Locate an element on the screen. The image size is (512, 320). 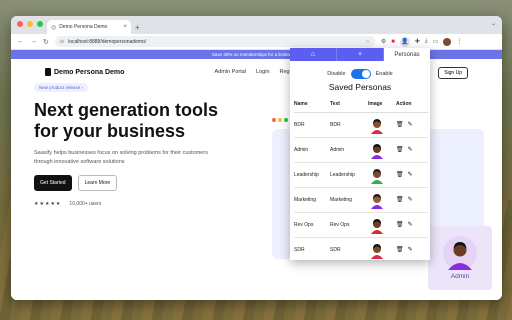
table-row: Marketing Marketing 🗑 ✎ is located at coordinates (361, 200).